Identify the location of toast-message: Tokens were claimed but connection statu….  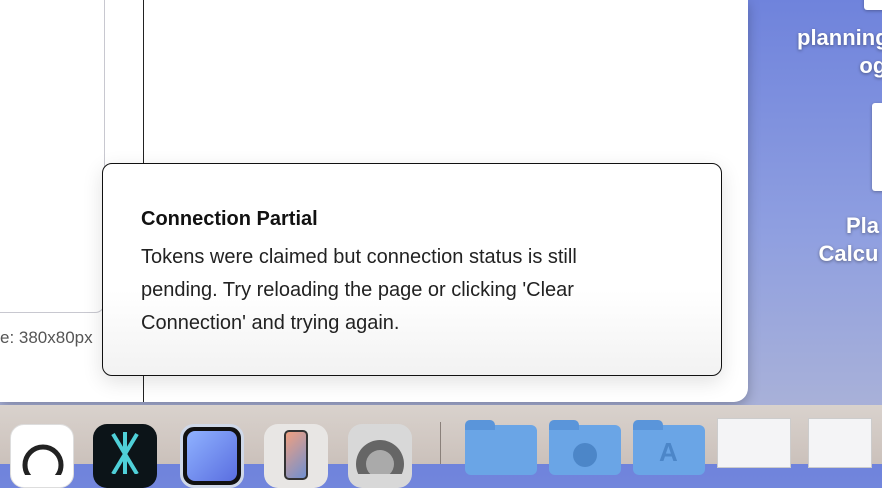
(359, 290).